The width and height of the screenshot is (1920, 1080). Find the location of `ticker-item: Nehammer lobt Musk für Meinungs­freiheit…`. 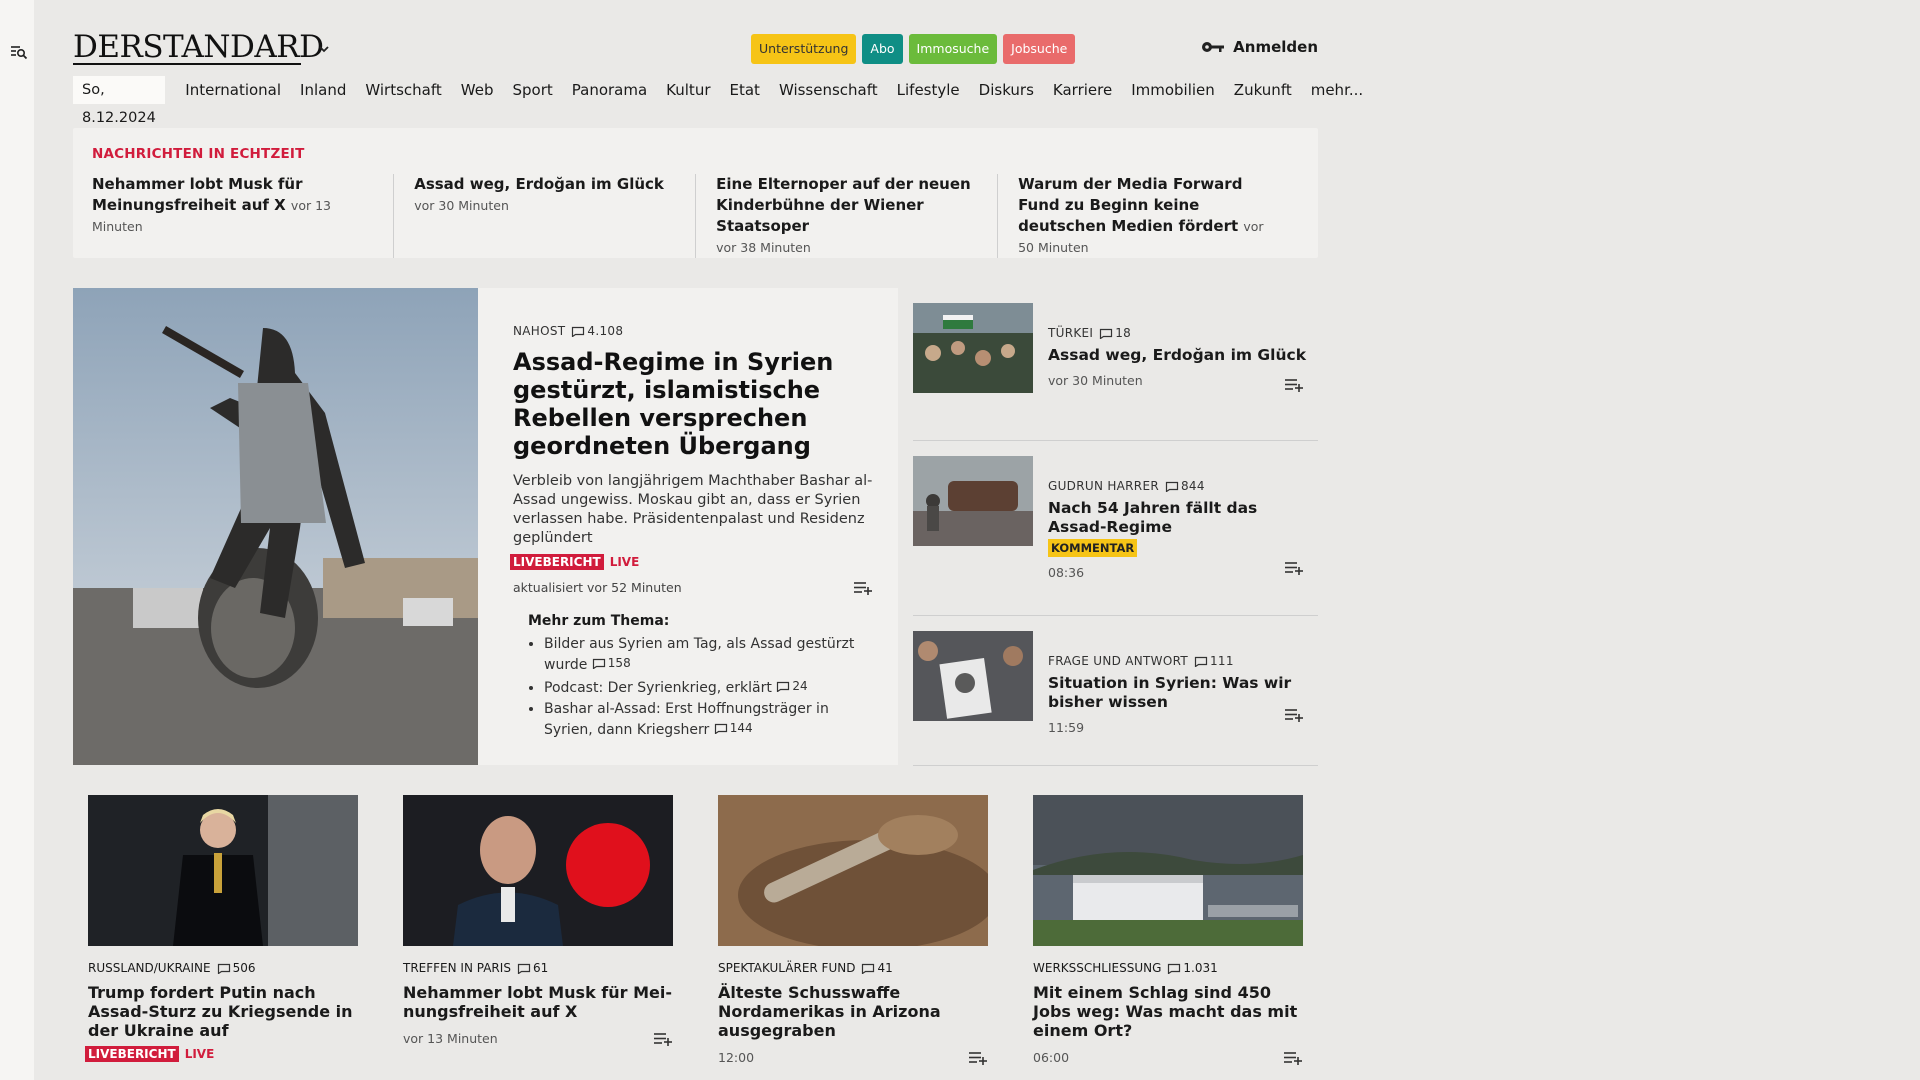

ticker-item: Nehammer lobt Musk für Meinungs­freiheit… is located at coordinates (242, 216).